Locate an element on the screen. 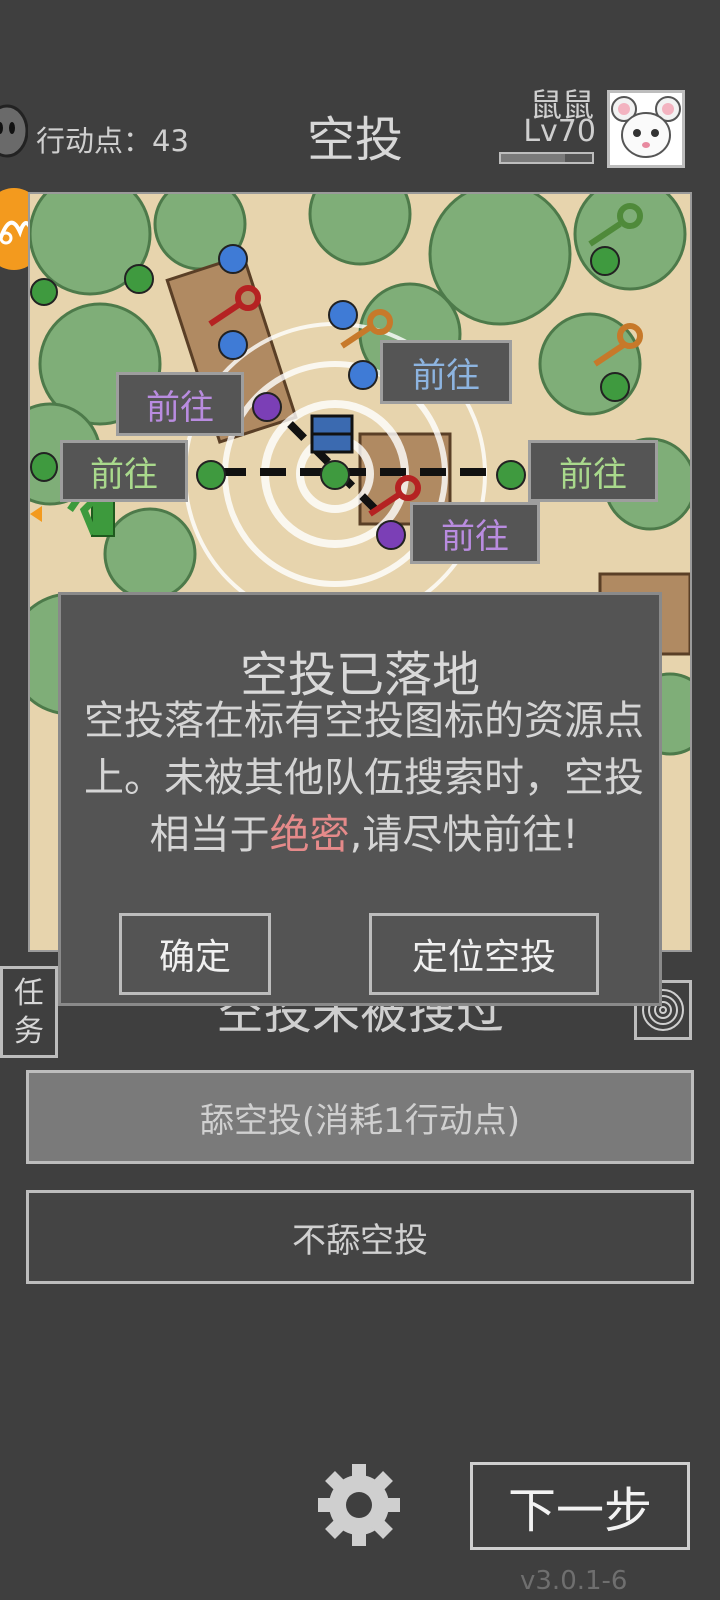 This screenshot has height=1600, width=720. action-points: 行动点：43 is located at coordinates (112, 139).